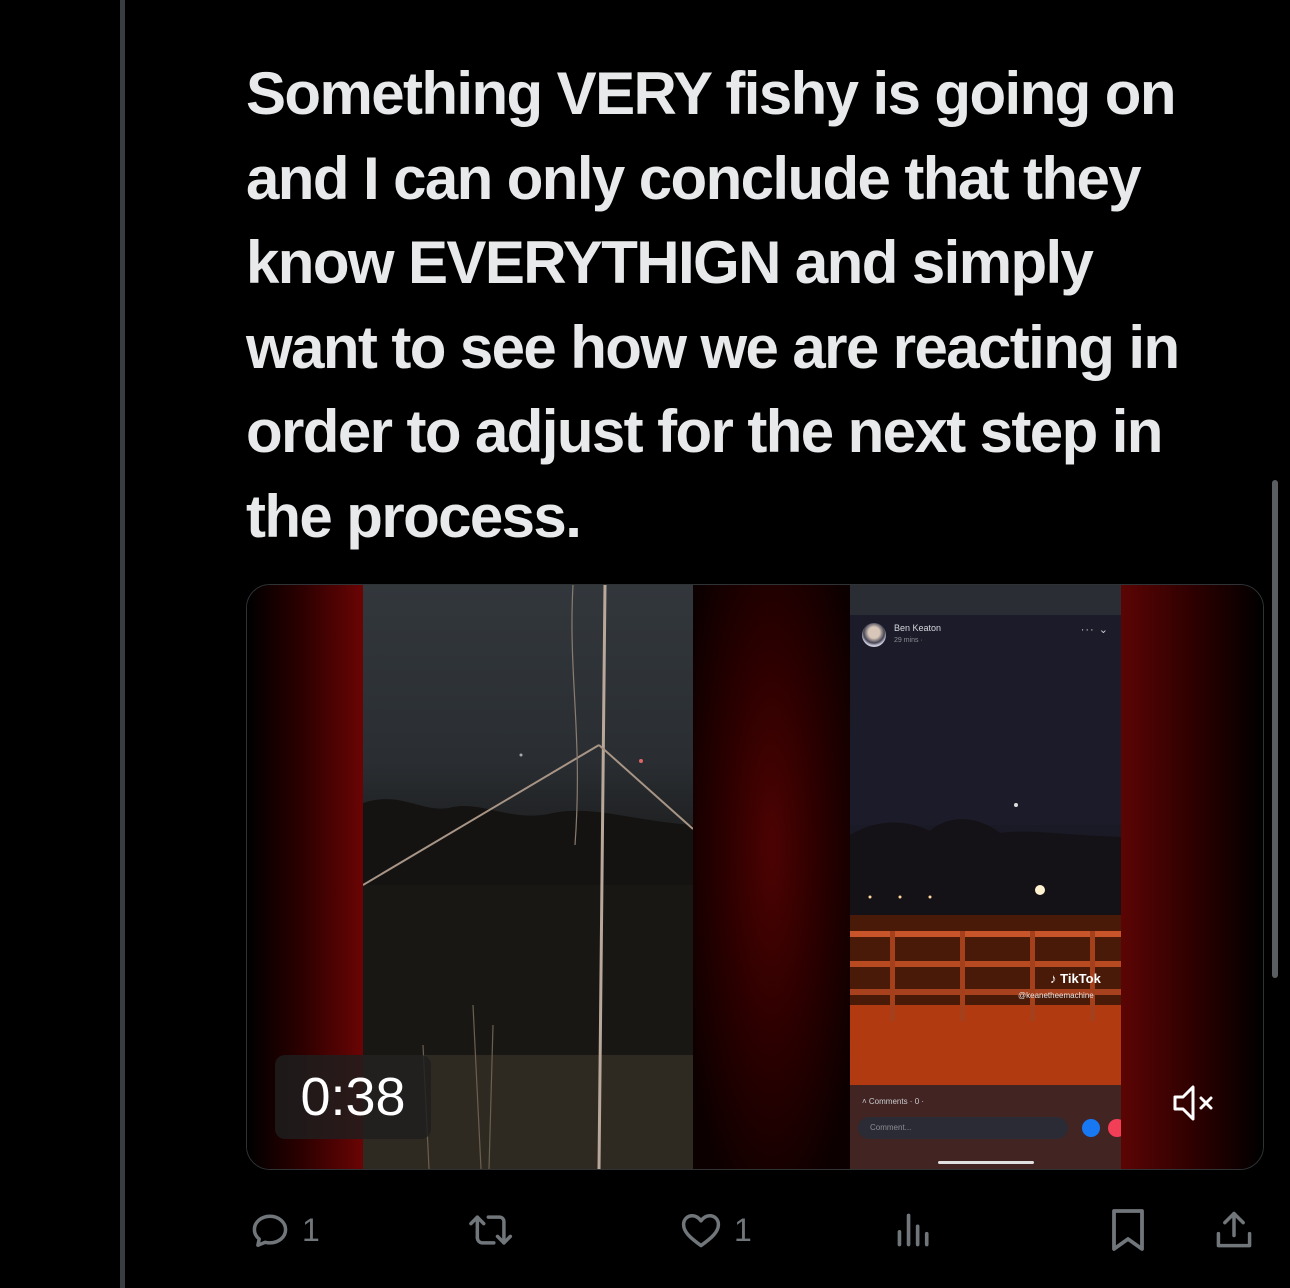 The height and width of the screenshot is (1288, 1290). Describe the element at coordinates (353, 1097) in the screenshot. I see `video-duration-badge: 0:38` at that location.